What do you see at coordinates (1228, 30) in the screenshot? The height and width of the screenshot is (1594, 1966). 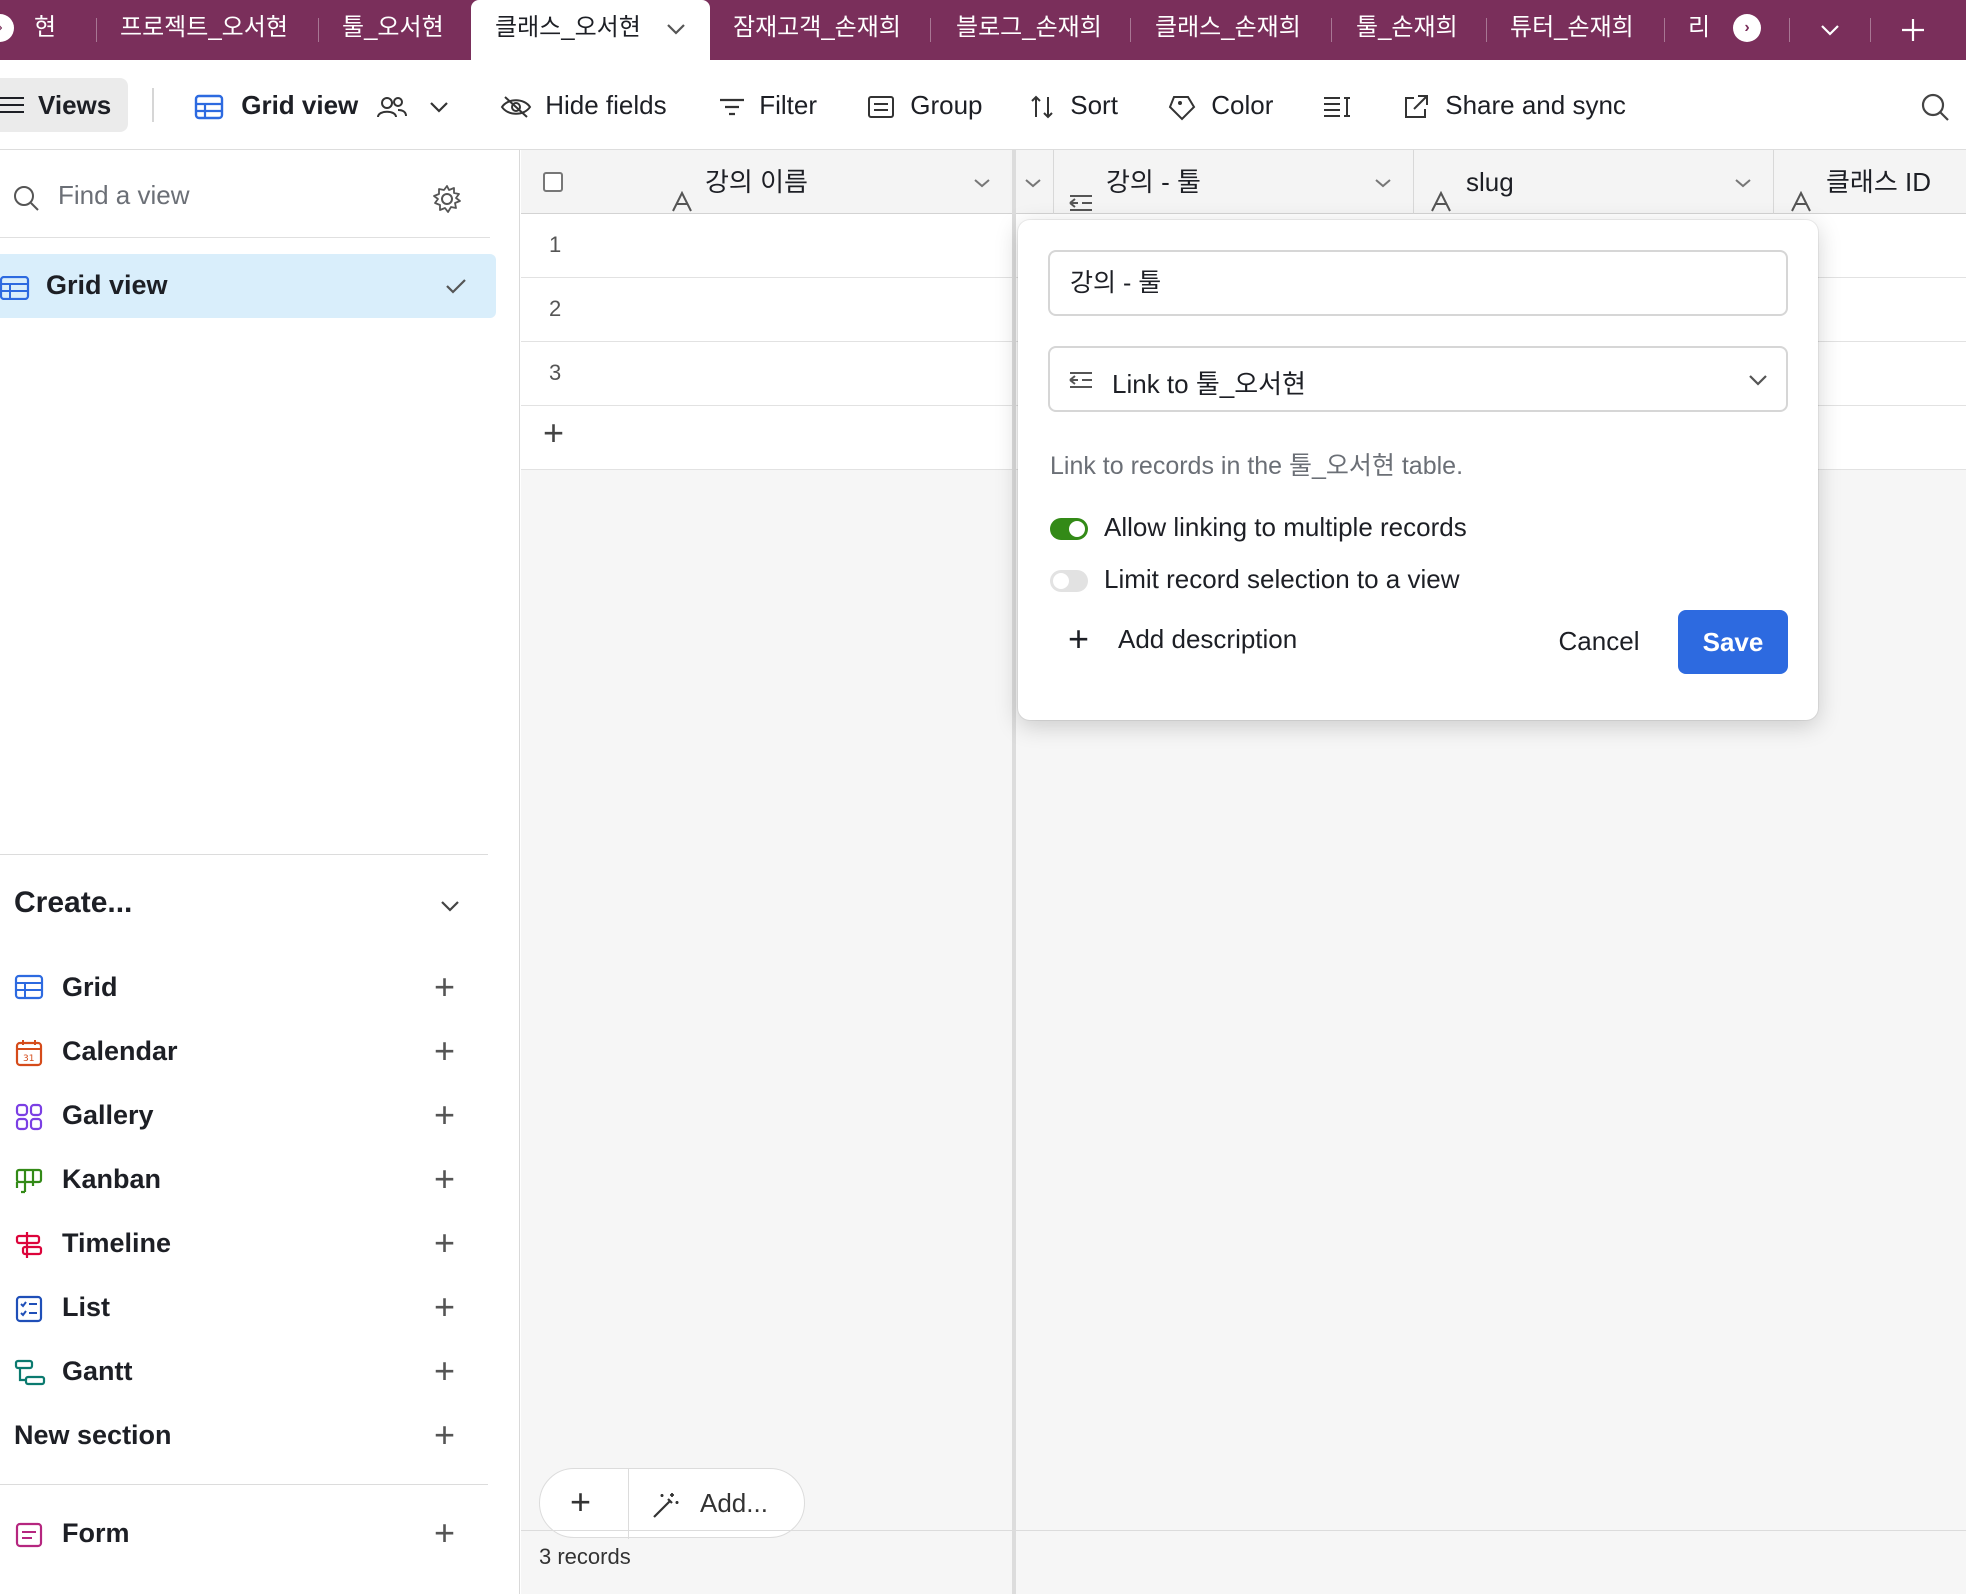 I see `tab-class-2: 클래스_손재희` at bounding box center [1228, 30].